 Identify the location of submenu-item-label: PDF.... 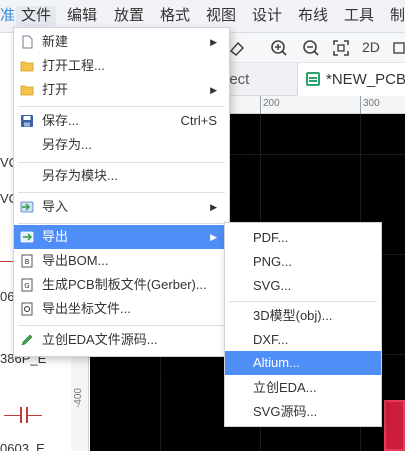
(271, 237).